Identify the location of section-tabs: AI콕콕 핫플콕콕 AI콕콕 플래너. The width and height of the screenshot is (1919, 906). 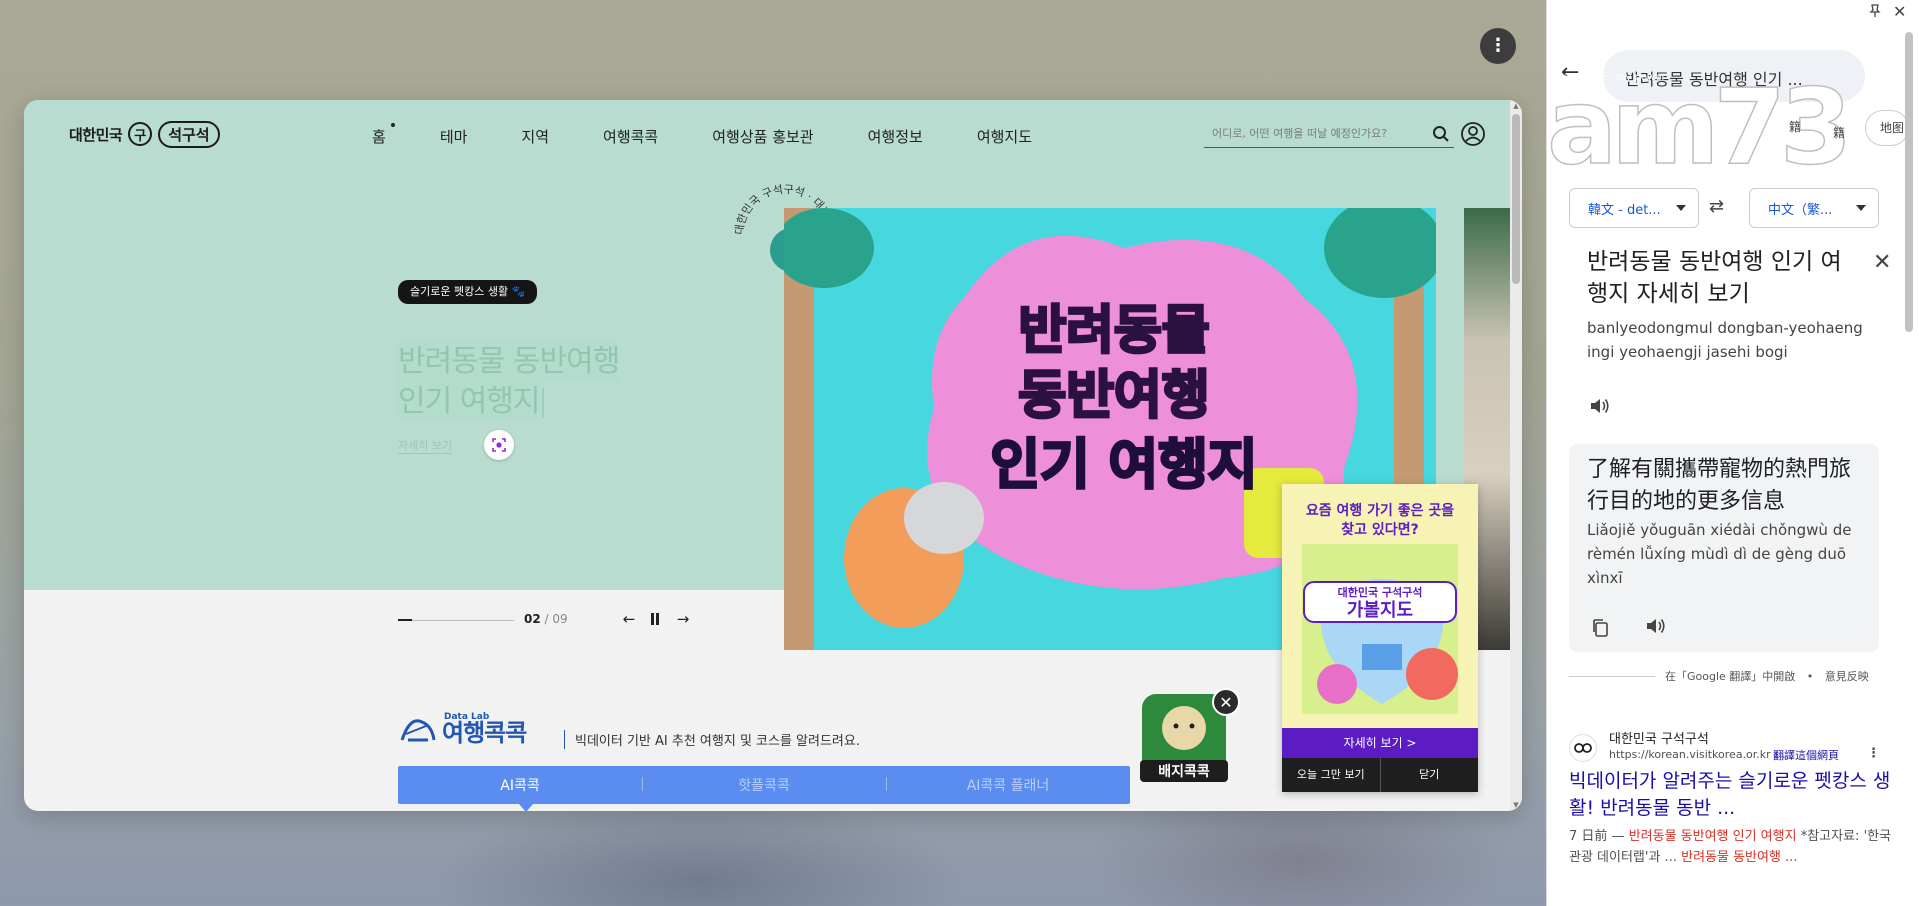
(764, 785).